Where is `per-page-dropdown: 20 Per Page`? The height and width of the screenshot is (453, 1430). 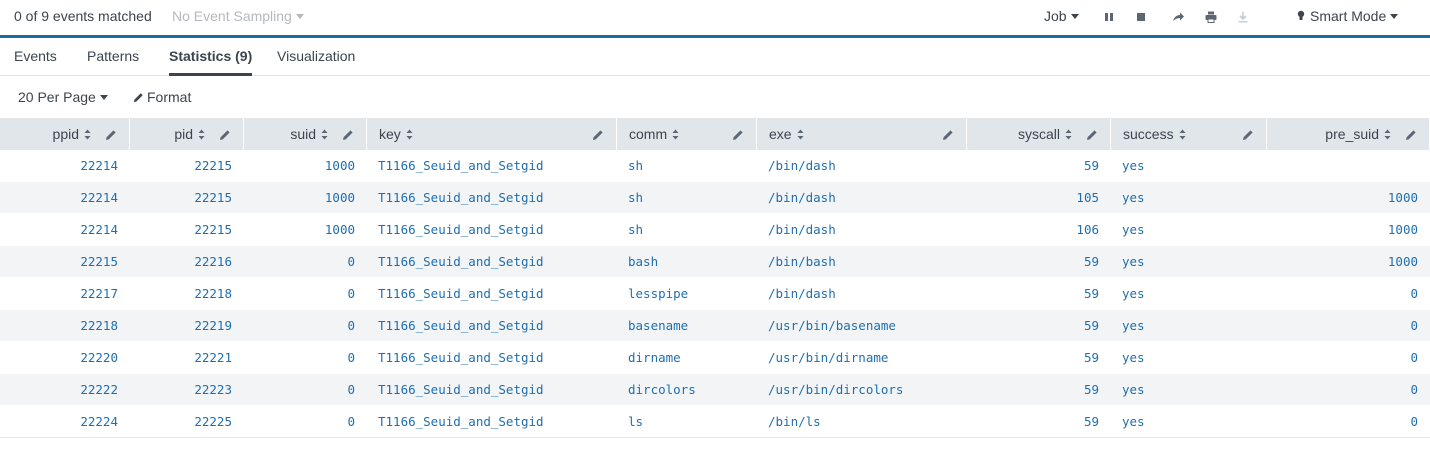 per-page-dropdown: 20 Per Page is located at coordinates (63, 97).